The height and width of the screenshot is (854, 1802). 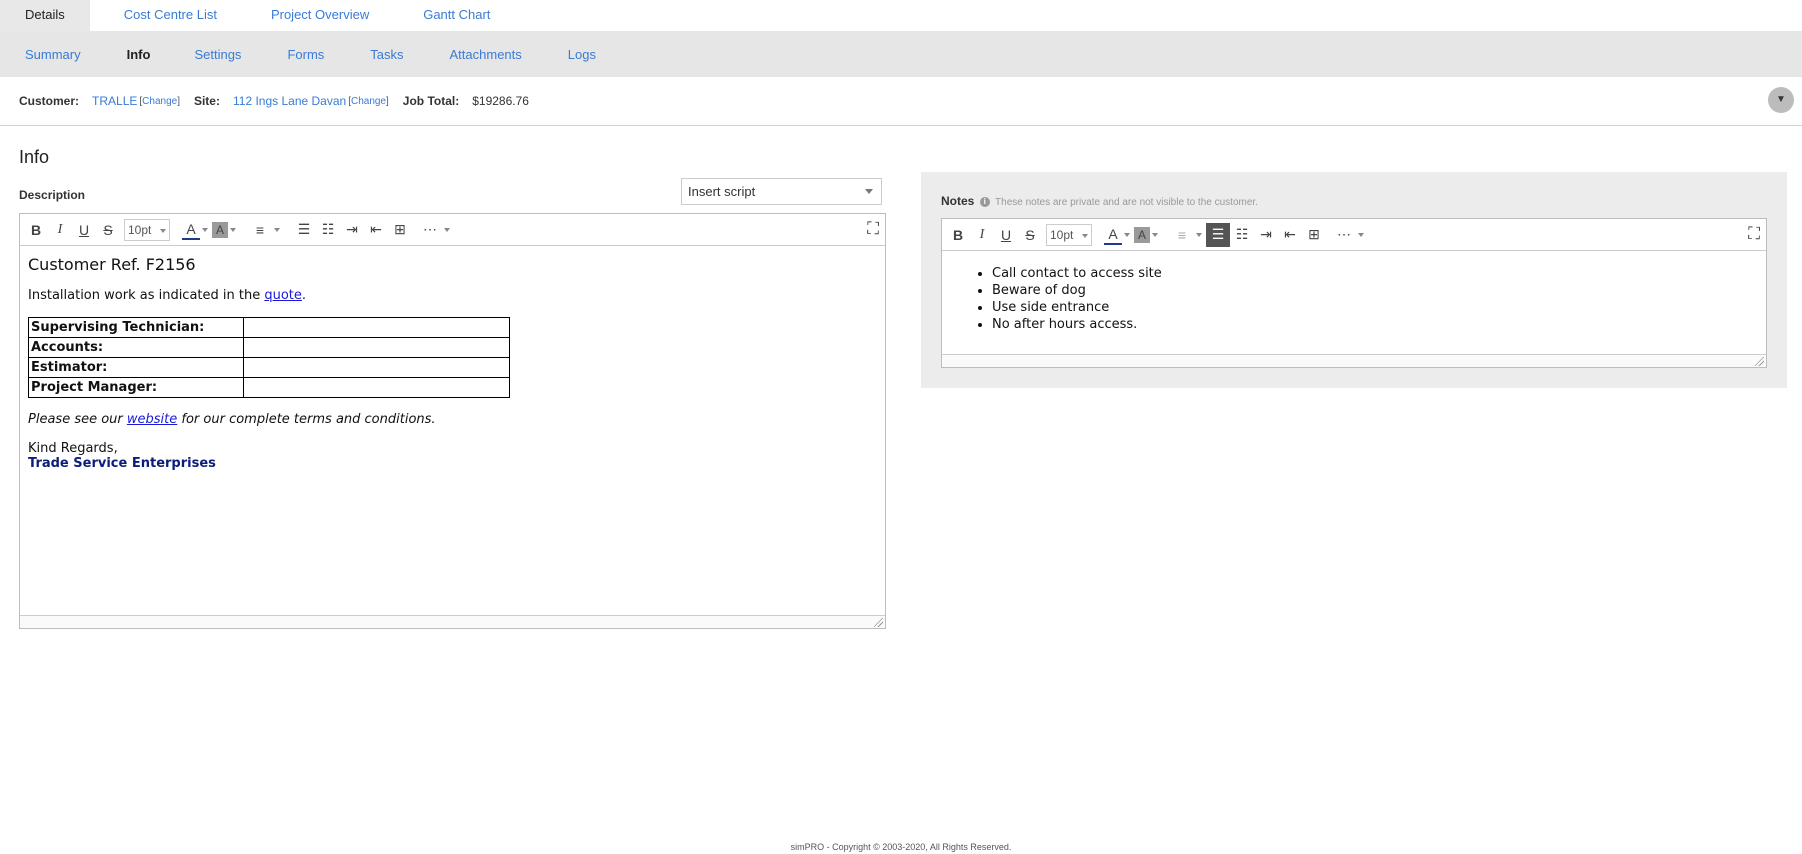 I want to click on notes-label: Notes, so click(x=958, y=201).